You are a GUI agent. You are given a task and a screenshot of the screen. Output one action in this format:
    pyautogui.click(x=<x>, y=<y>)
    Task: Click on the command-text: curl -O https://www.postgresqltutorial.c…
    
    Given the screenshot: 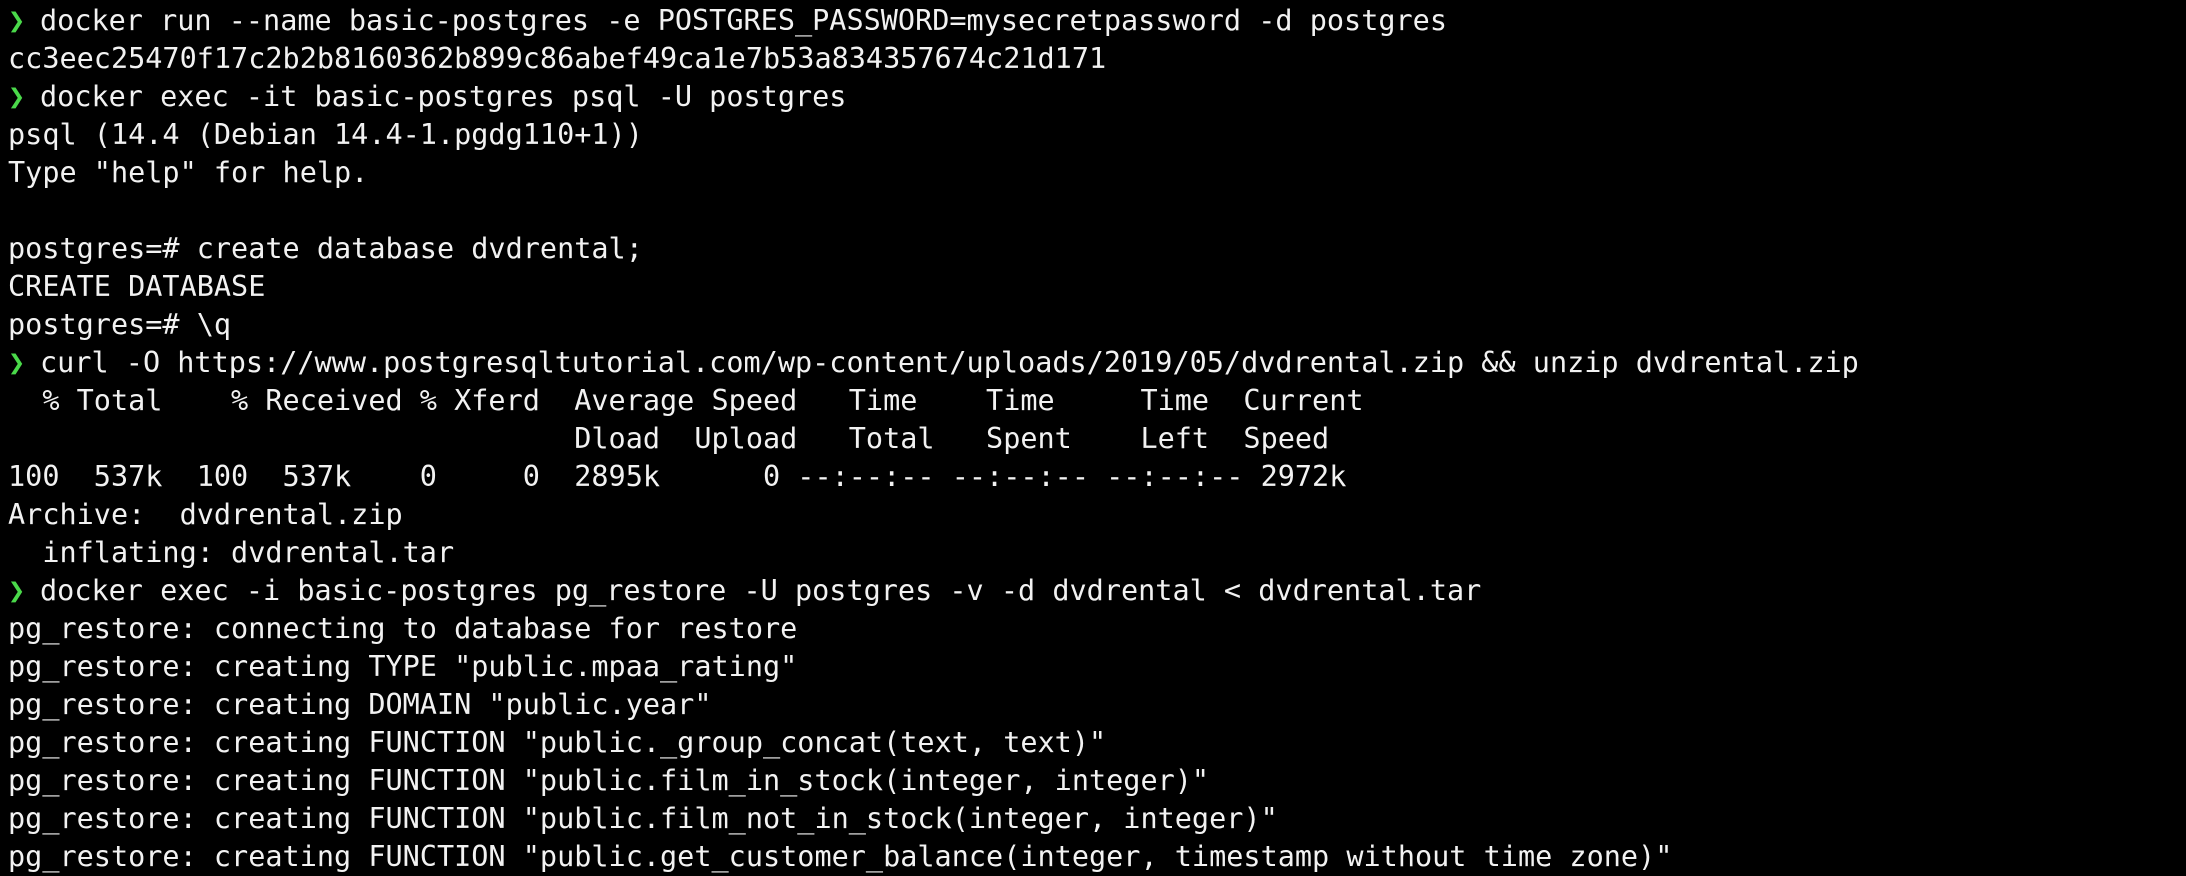 What is the action you would take?
    pyautogui.click(x=949, y=362)
    